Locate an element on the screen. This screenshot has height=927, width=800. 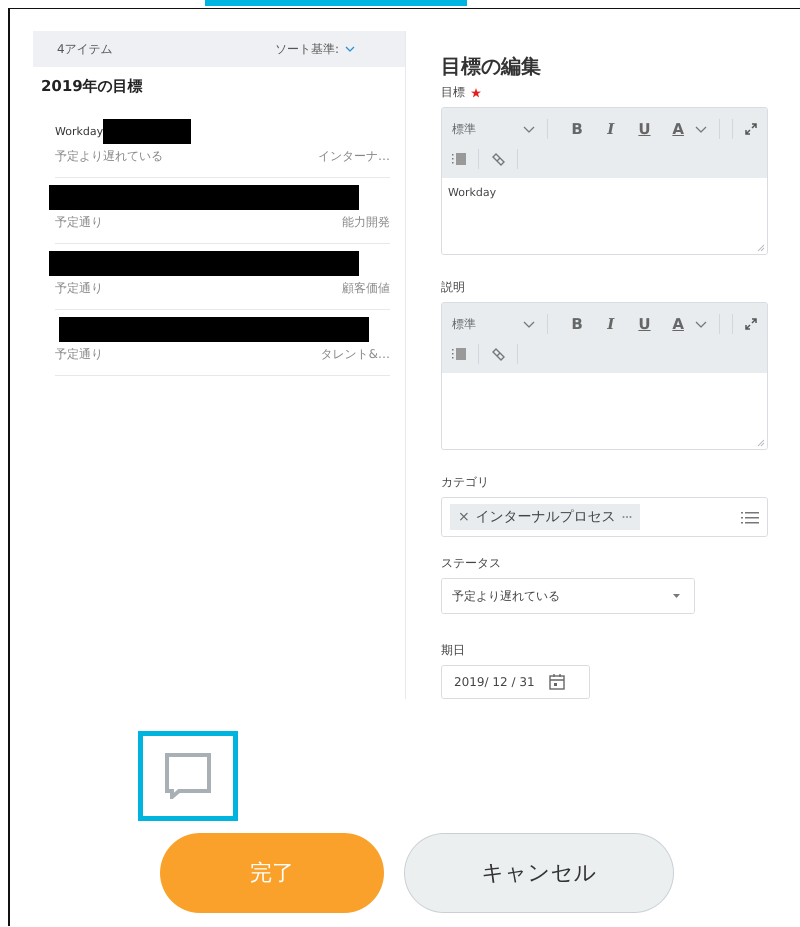
sort-label: ソート基準: is located at coordinates (306, 49).